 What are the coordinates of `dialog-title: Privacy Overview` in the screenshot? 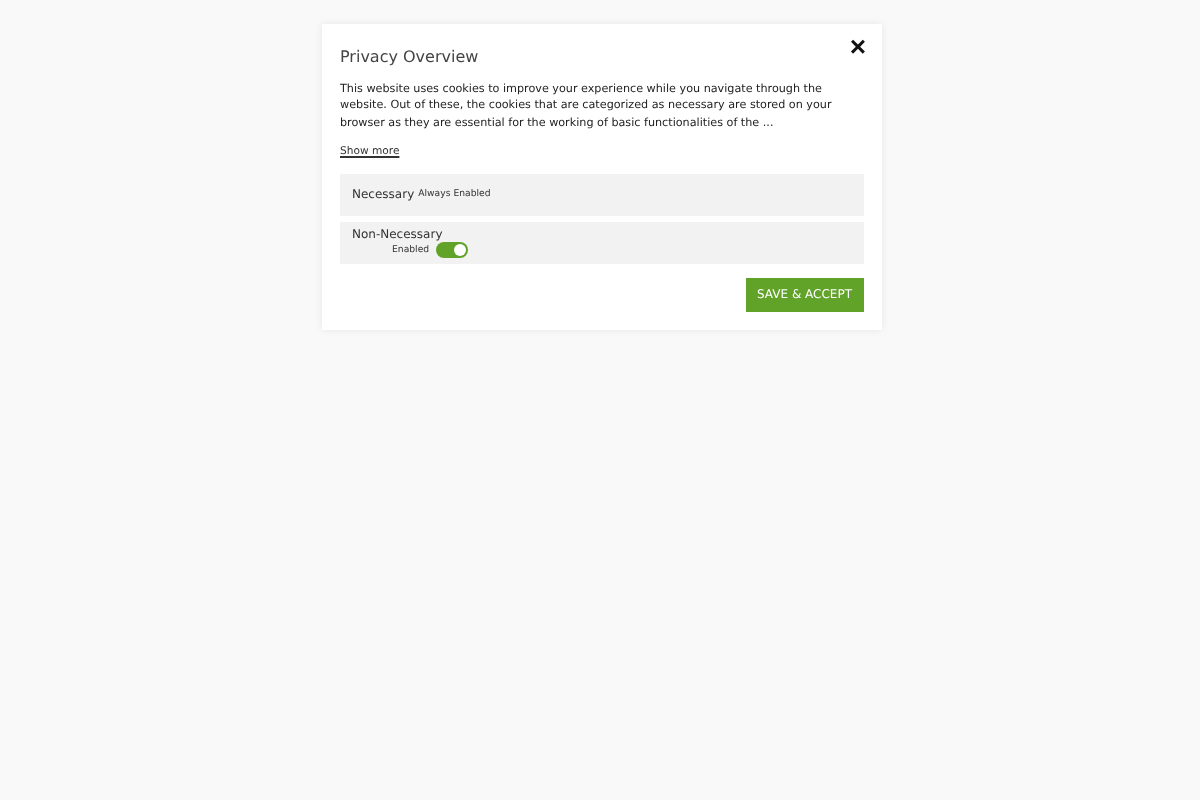 It's located at (410, 58).